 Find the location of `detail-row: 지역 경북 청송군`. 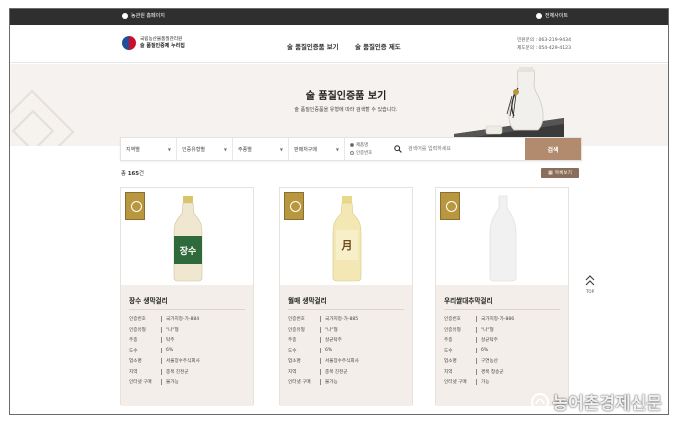

detail-row: 지역 경북 청송군 is located at coordinates (479, 372).